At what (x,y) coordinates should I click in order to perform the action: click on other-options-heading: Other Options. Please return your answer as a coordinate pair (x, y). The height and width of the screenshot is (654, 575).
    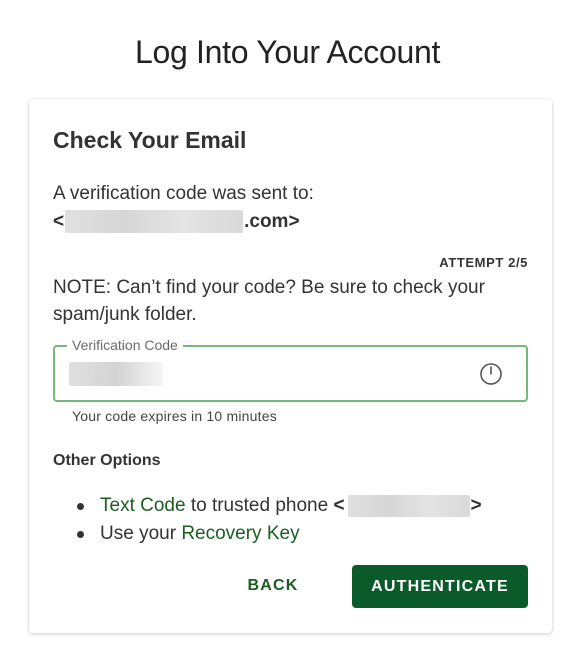
    Looking at the image, I should click on (107, 460).